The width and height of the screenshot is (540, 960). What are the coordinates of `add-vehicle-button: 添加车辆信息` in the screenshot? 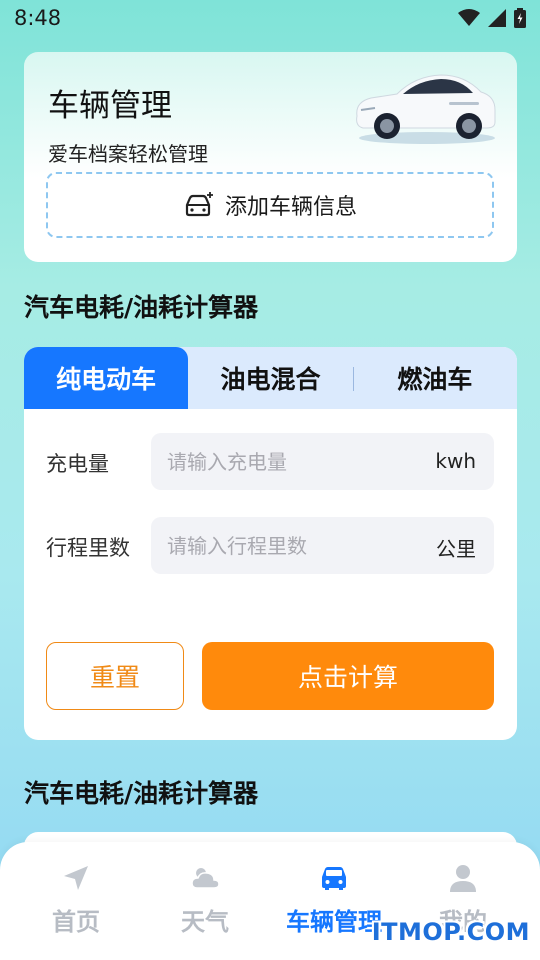 It's located at (270, 205).